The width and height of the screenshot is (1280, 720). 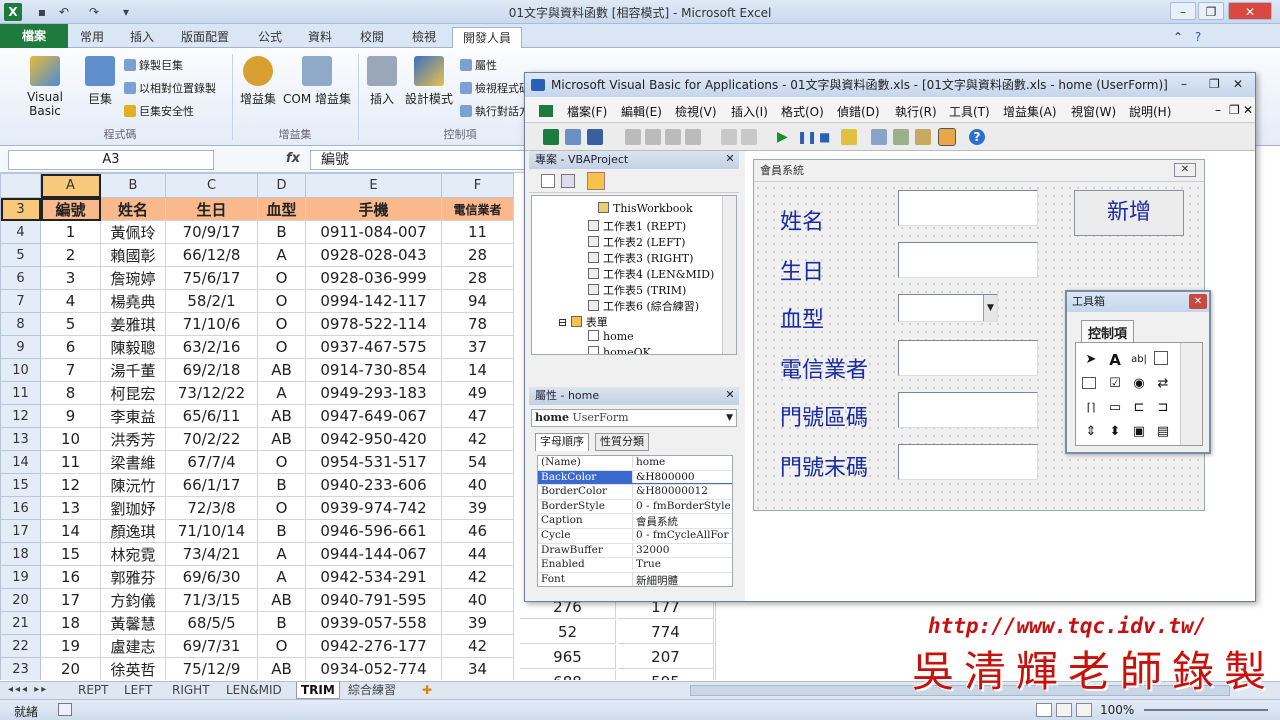 What do you see at coordinates (133, 232) in the screenshot?
I see `cell: 黃佩玲` at bounding box center [133, 232].